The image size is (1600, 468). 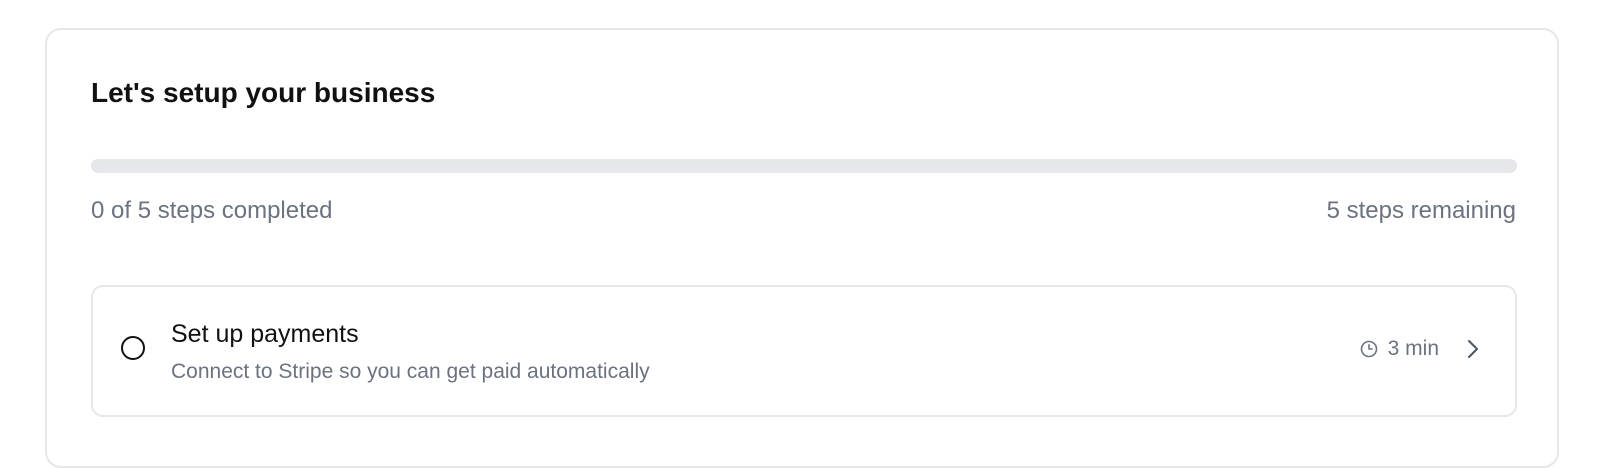 I want to click on clock-icon, so click(x=1369, y=349).